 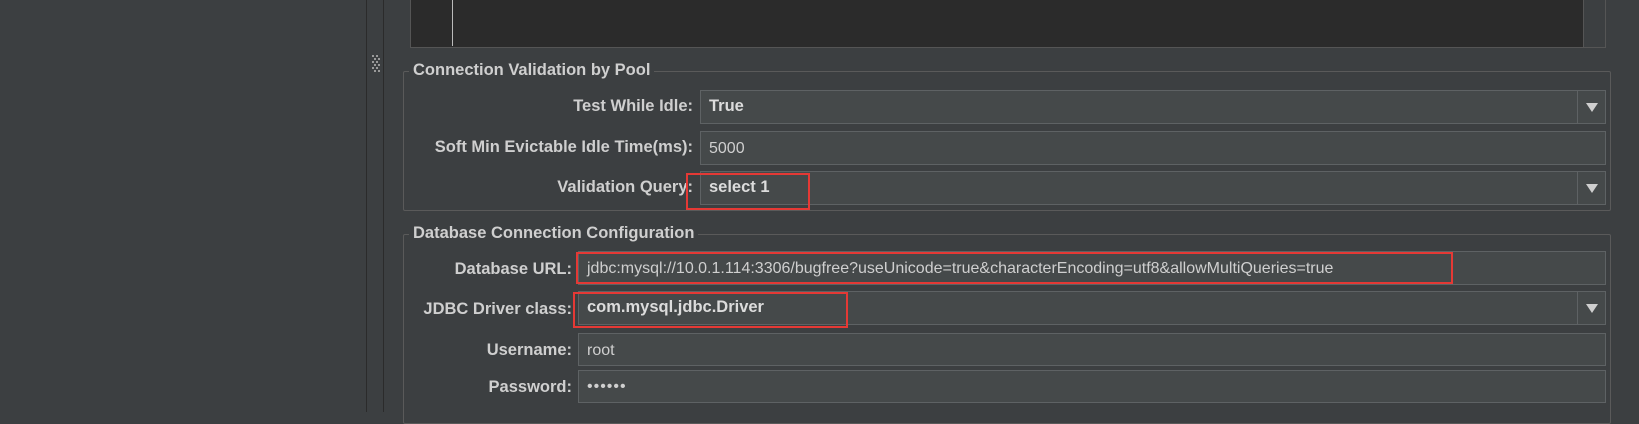 What do you see at coordinates (1153, 188) in the screenshot?
I see `validation-query-combo: select 1` at bounding box center [1153, 188].